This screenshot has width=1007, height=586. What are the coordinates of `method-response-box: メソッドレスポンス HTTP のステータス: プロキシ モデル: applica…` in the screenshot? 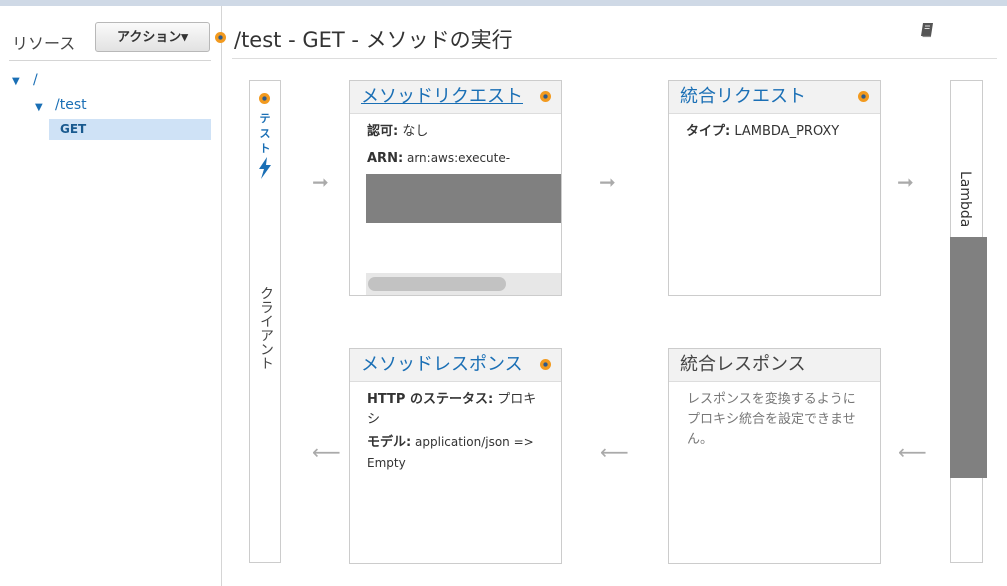 It's located at (455, 456).